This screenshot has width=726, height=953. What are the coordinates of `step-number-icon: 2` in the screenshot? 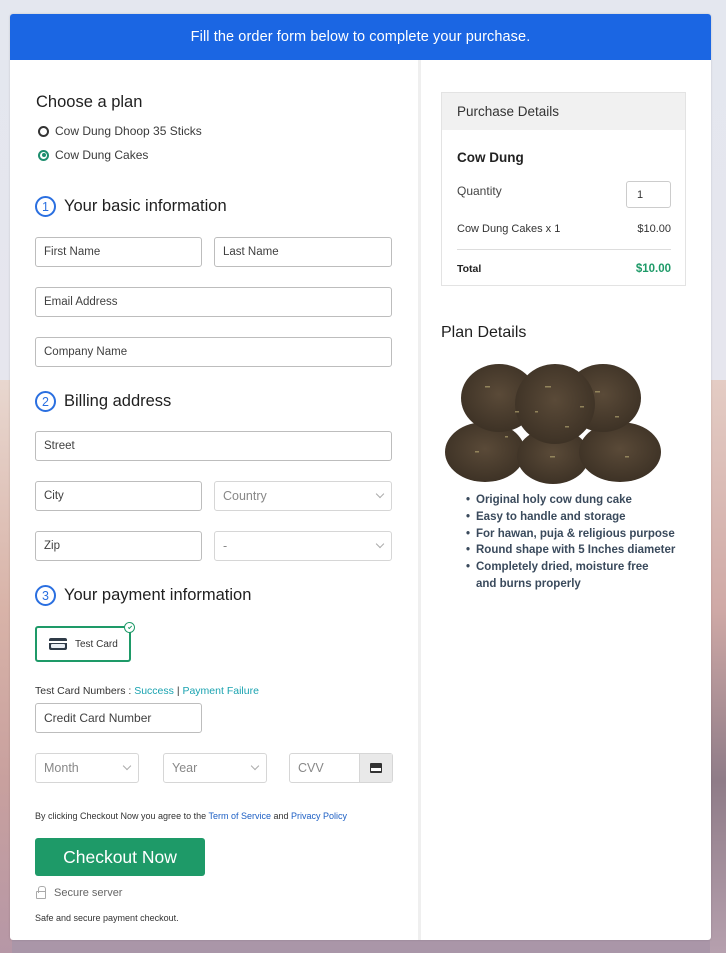 It's located at (45, 401).